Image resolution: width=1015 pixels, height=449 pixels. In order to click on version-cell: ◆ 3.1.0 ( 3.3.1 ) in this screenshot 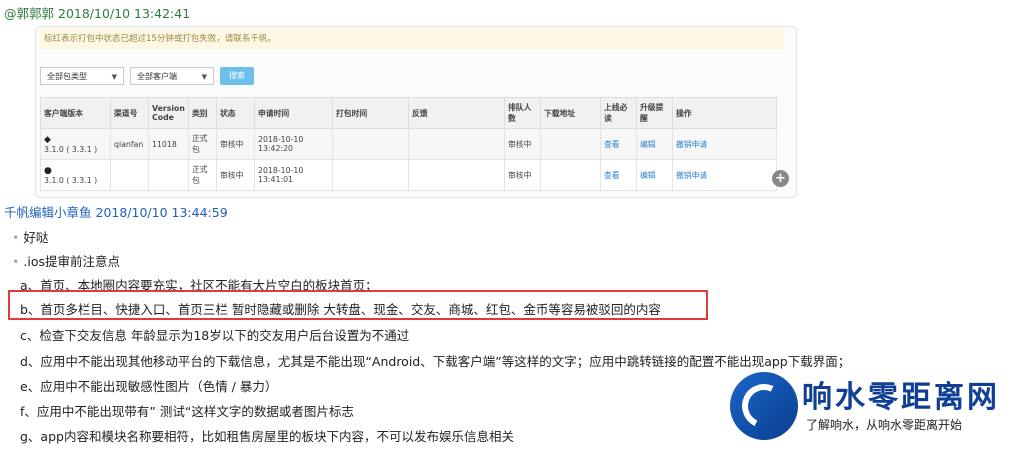, I will do `click(75, 144)`.